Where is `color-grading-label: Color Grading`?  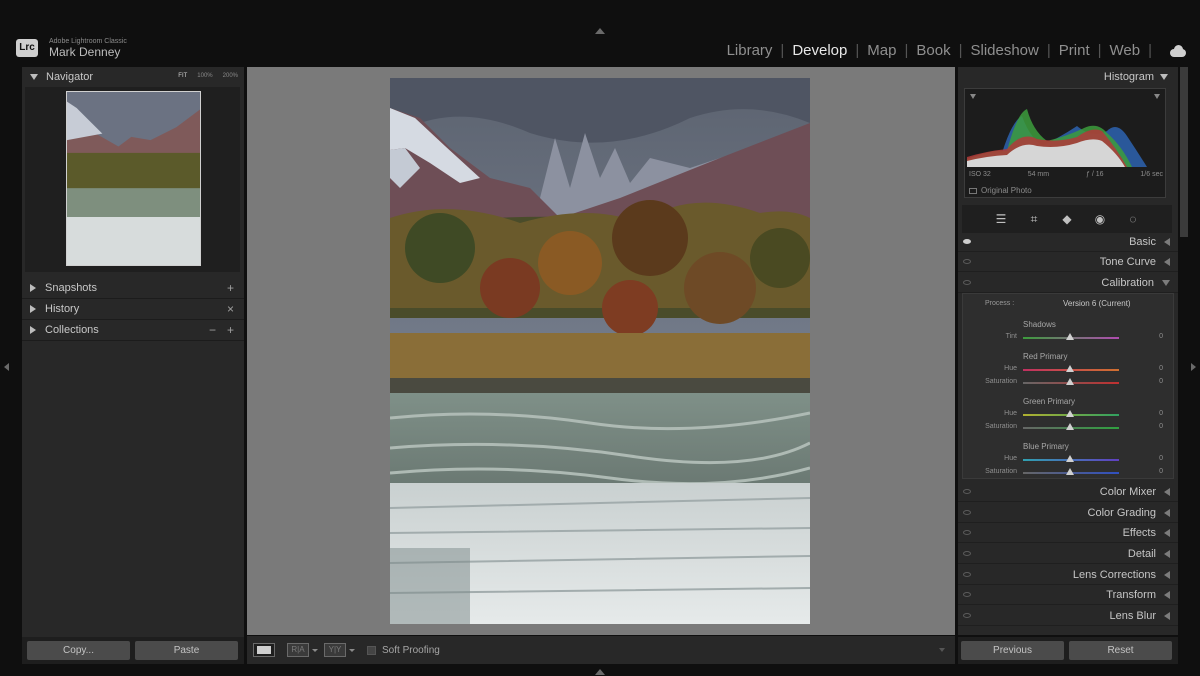
color-grading-label: Color Grading is located at coordinates (1121, 512).